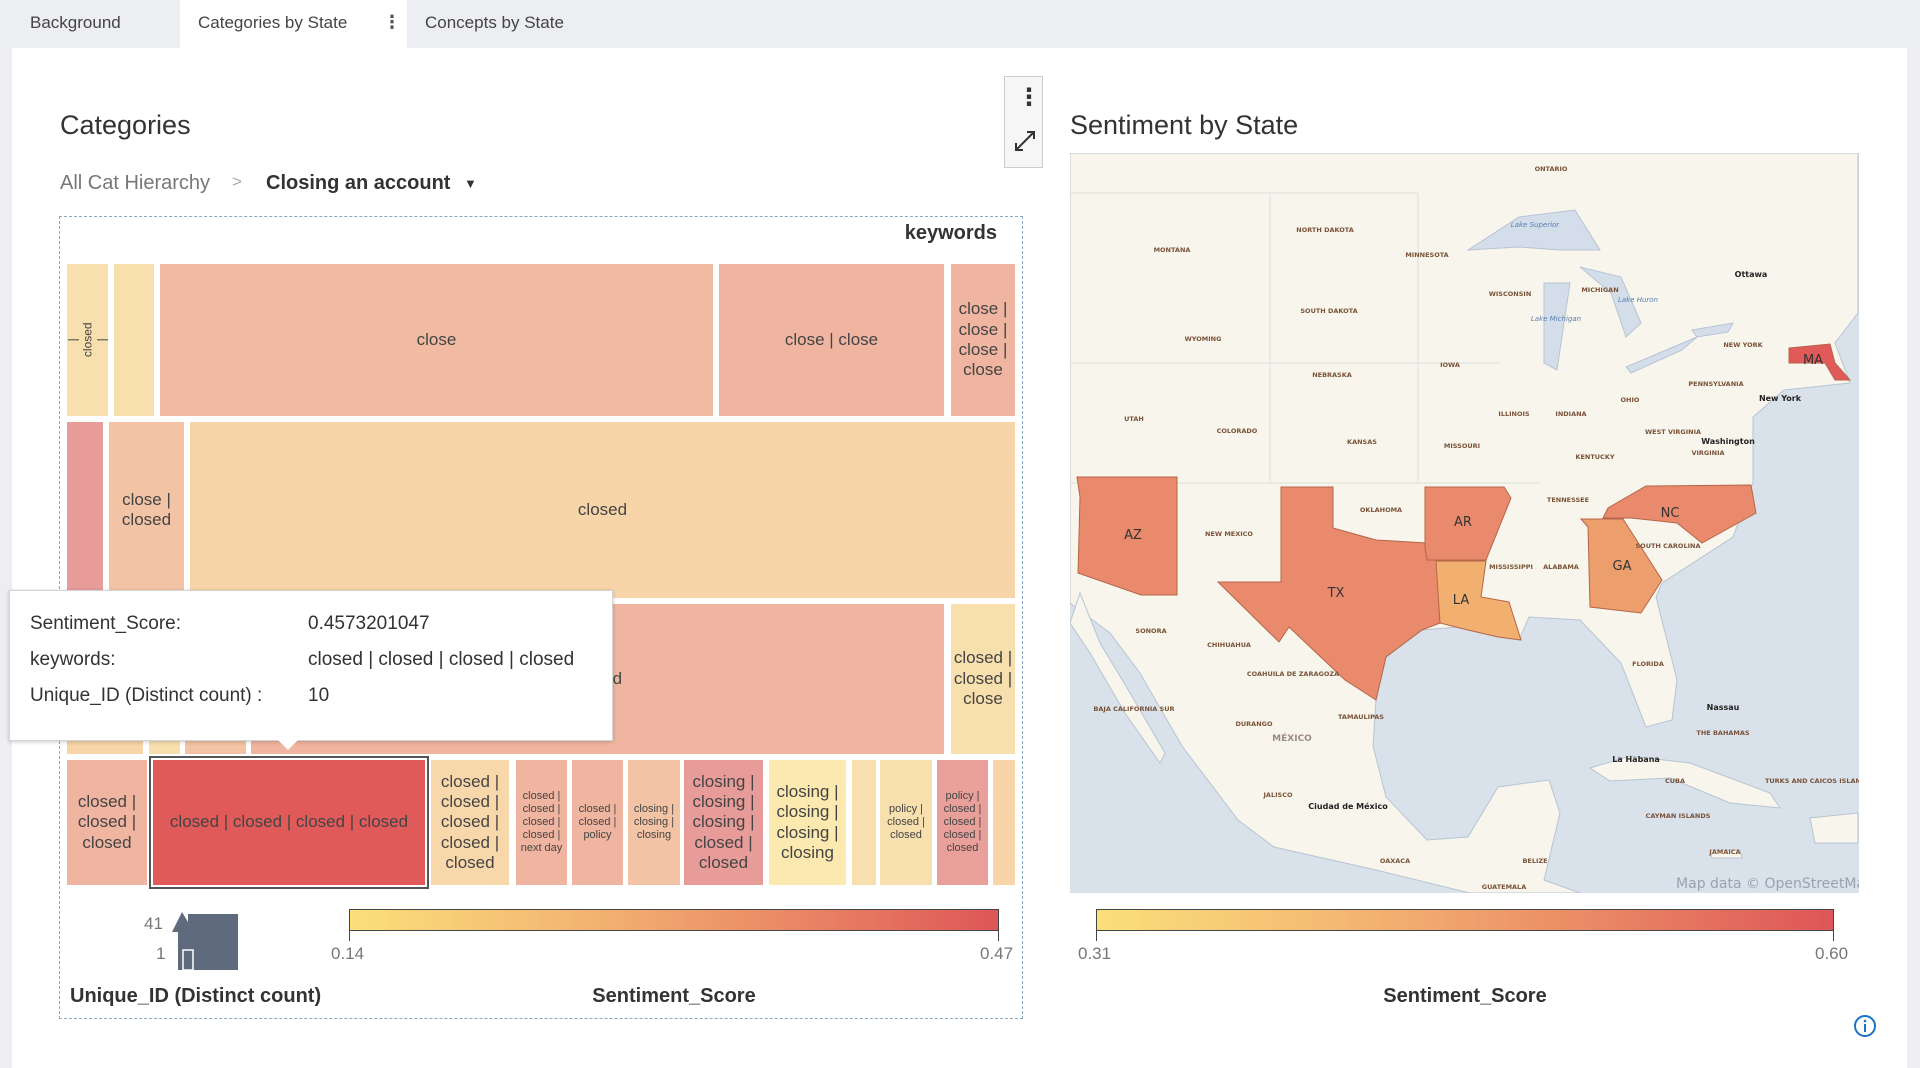 The height and width of the screenshot is (1068, 1920). What do you see at coordinates (146, 510) in the screenshot?
I see `treemap-tile: close | closed` at bounding box center [146, 510].